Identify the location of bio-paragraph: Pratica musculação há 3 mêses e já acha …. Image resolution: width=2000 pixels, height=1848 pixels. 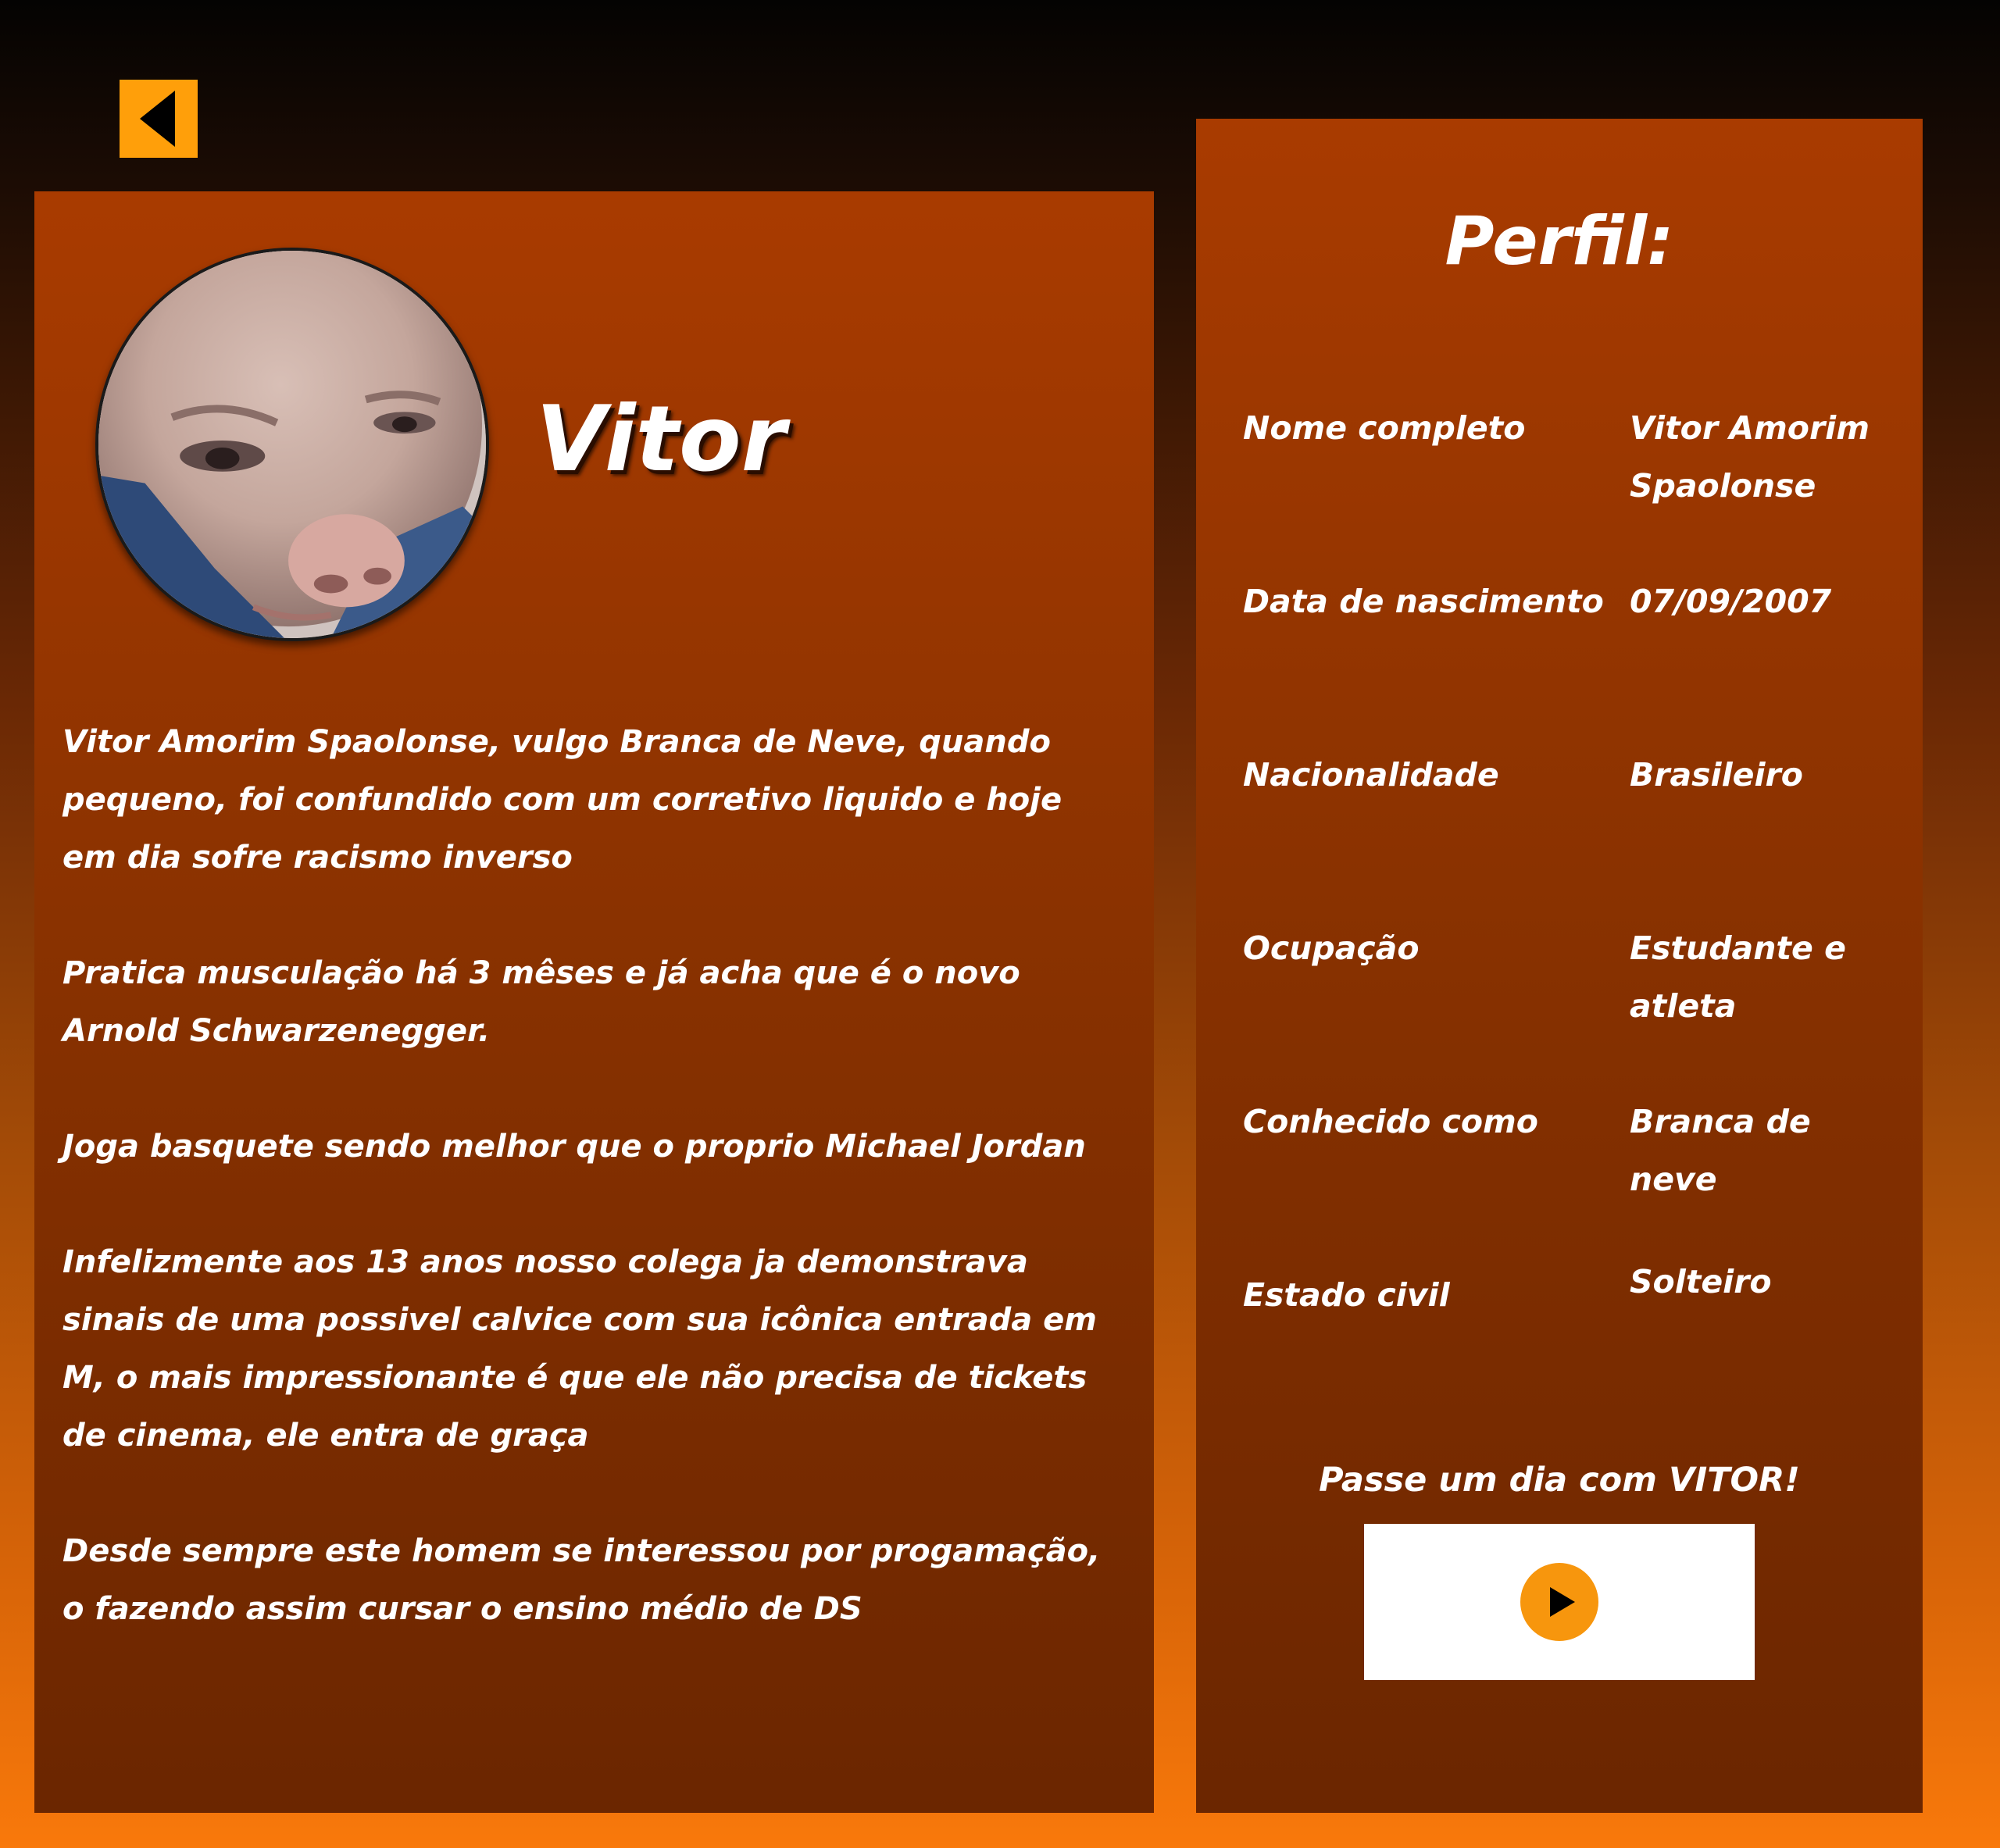
(541, 1002).